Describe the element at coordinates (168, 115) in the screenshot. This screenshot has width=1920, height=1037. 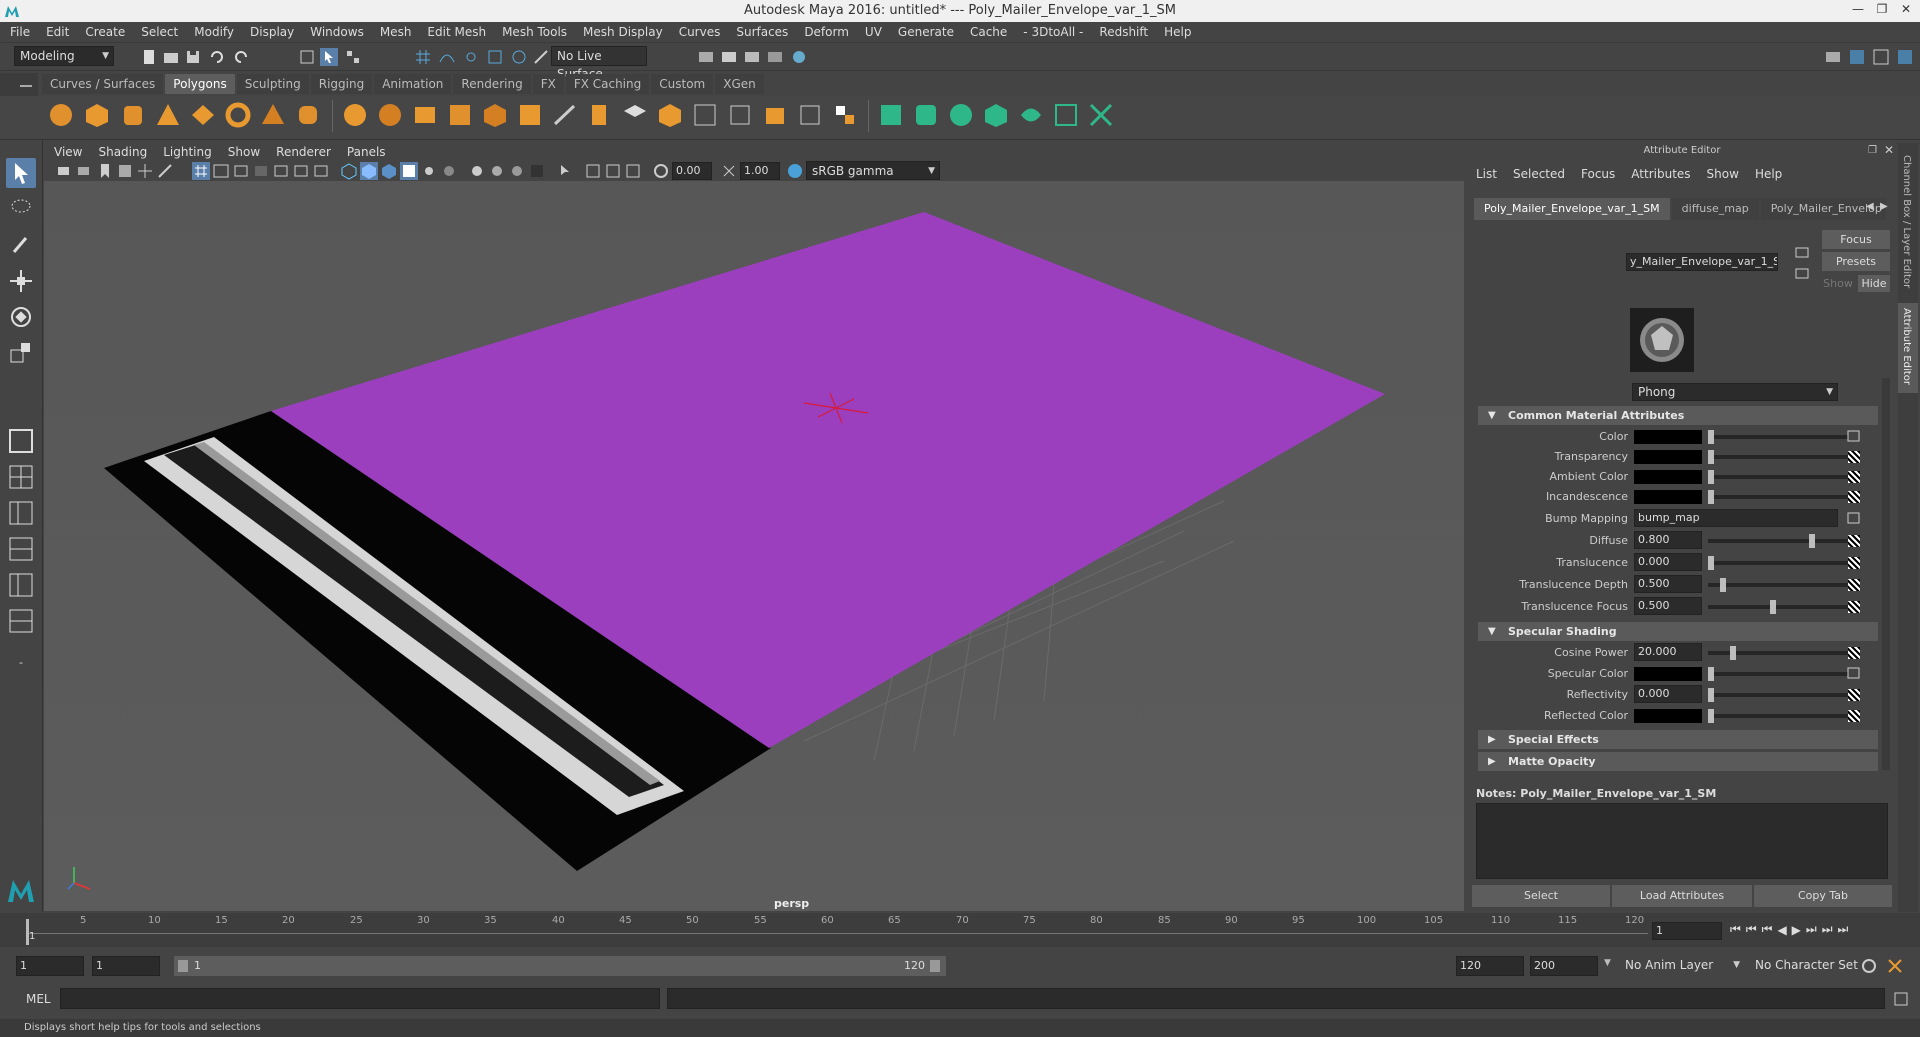
I see `poly-cone-icon` at that location.